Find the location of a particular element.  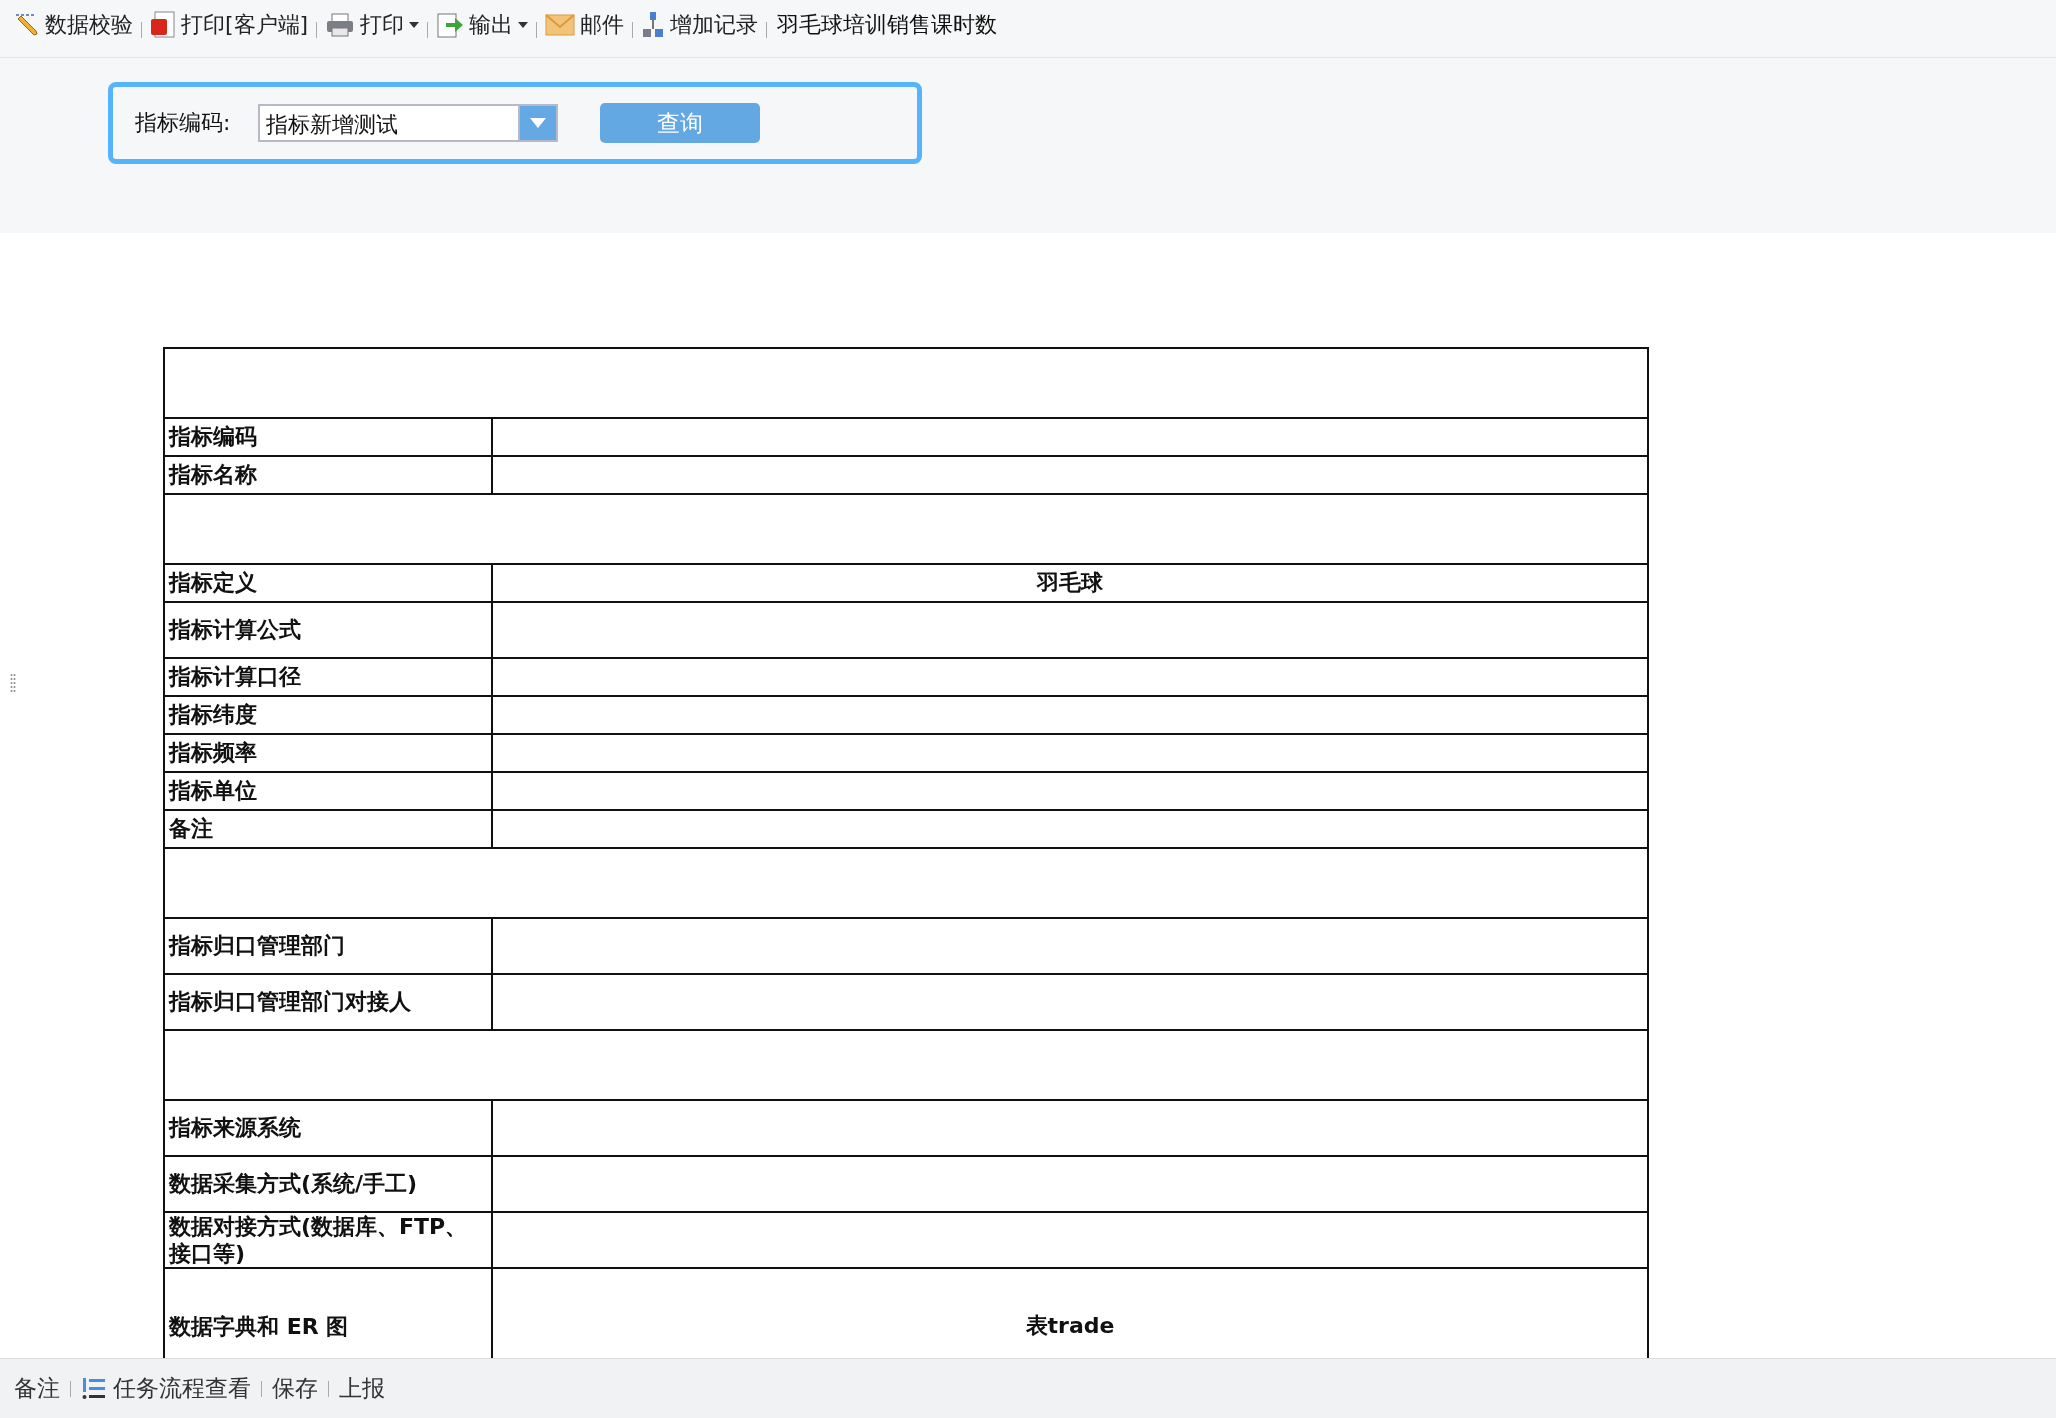

envelope-icon is located at coordinates (560, 25).